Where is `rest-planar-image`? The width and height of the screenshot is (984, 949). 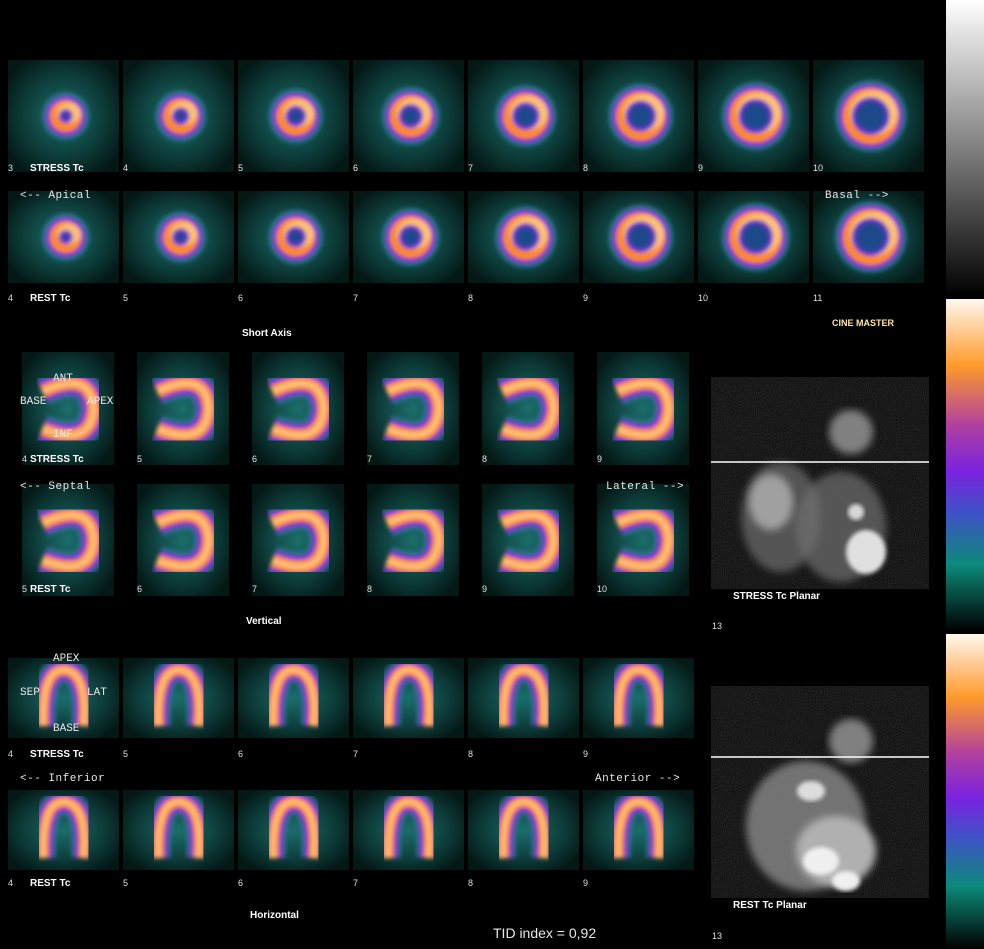
rest-planar-image is located at coordinates (820, 792).